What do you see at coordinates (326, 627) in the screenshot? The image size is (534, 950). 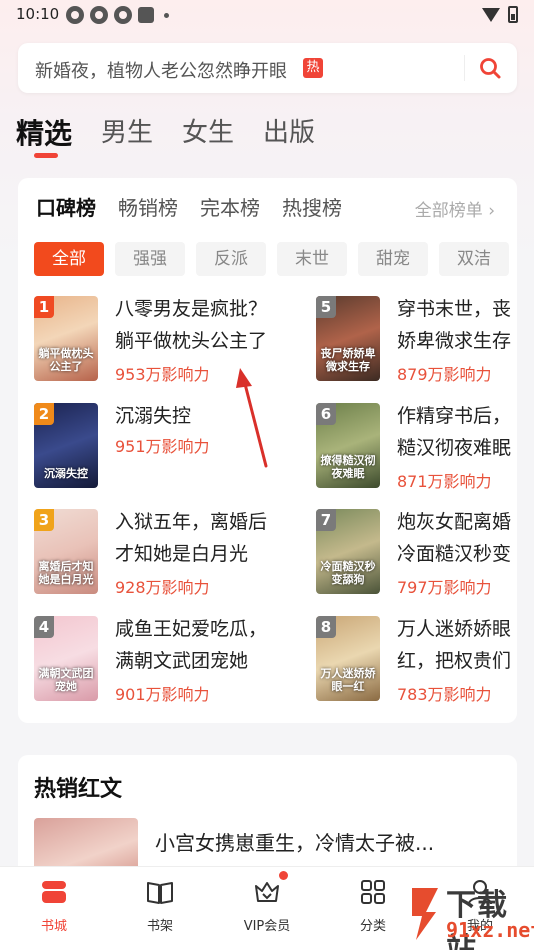 I see `rank-number: 8` at bounding box center [326, 627].